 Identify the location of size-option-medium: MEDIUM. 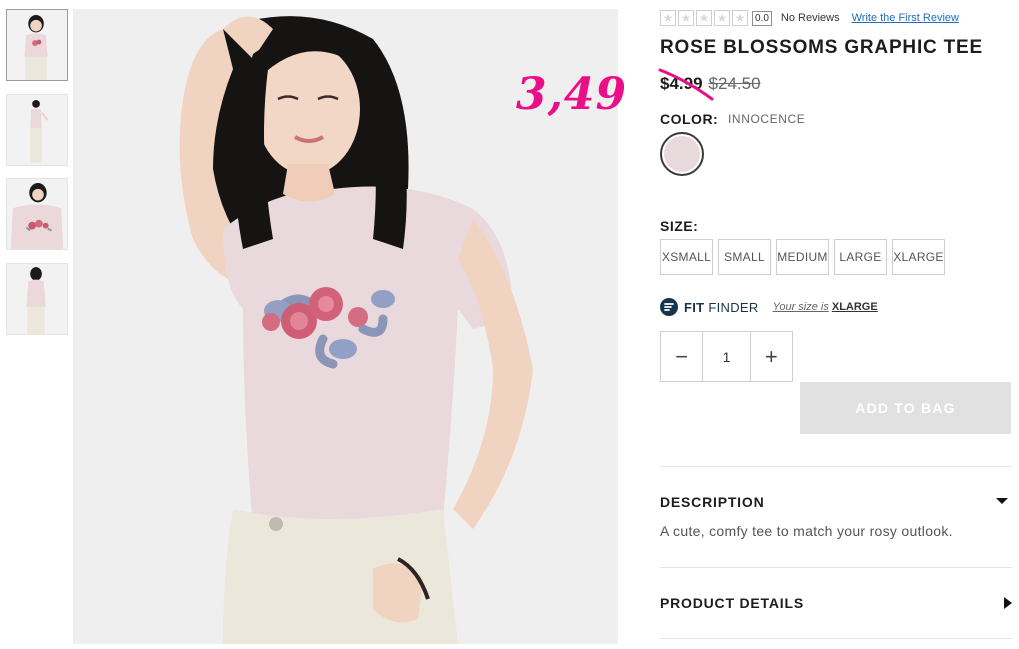
(802, 257).